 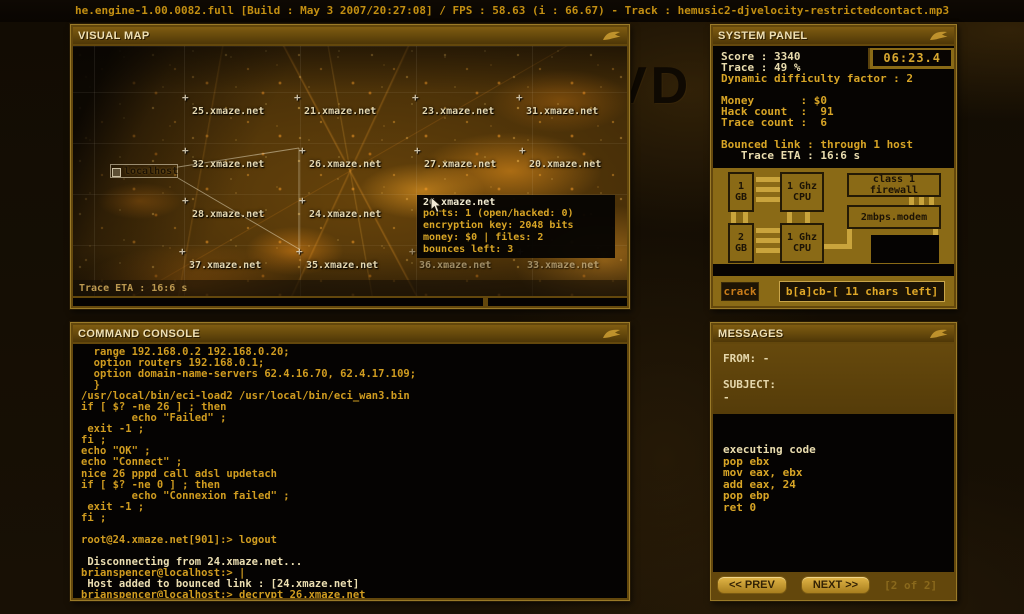 I want to click on game-clock: 06:23.4, so click(x=911, y=58).